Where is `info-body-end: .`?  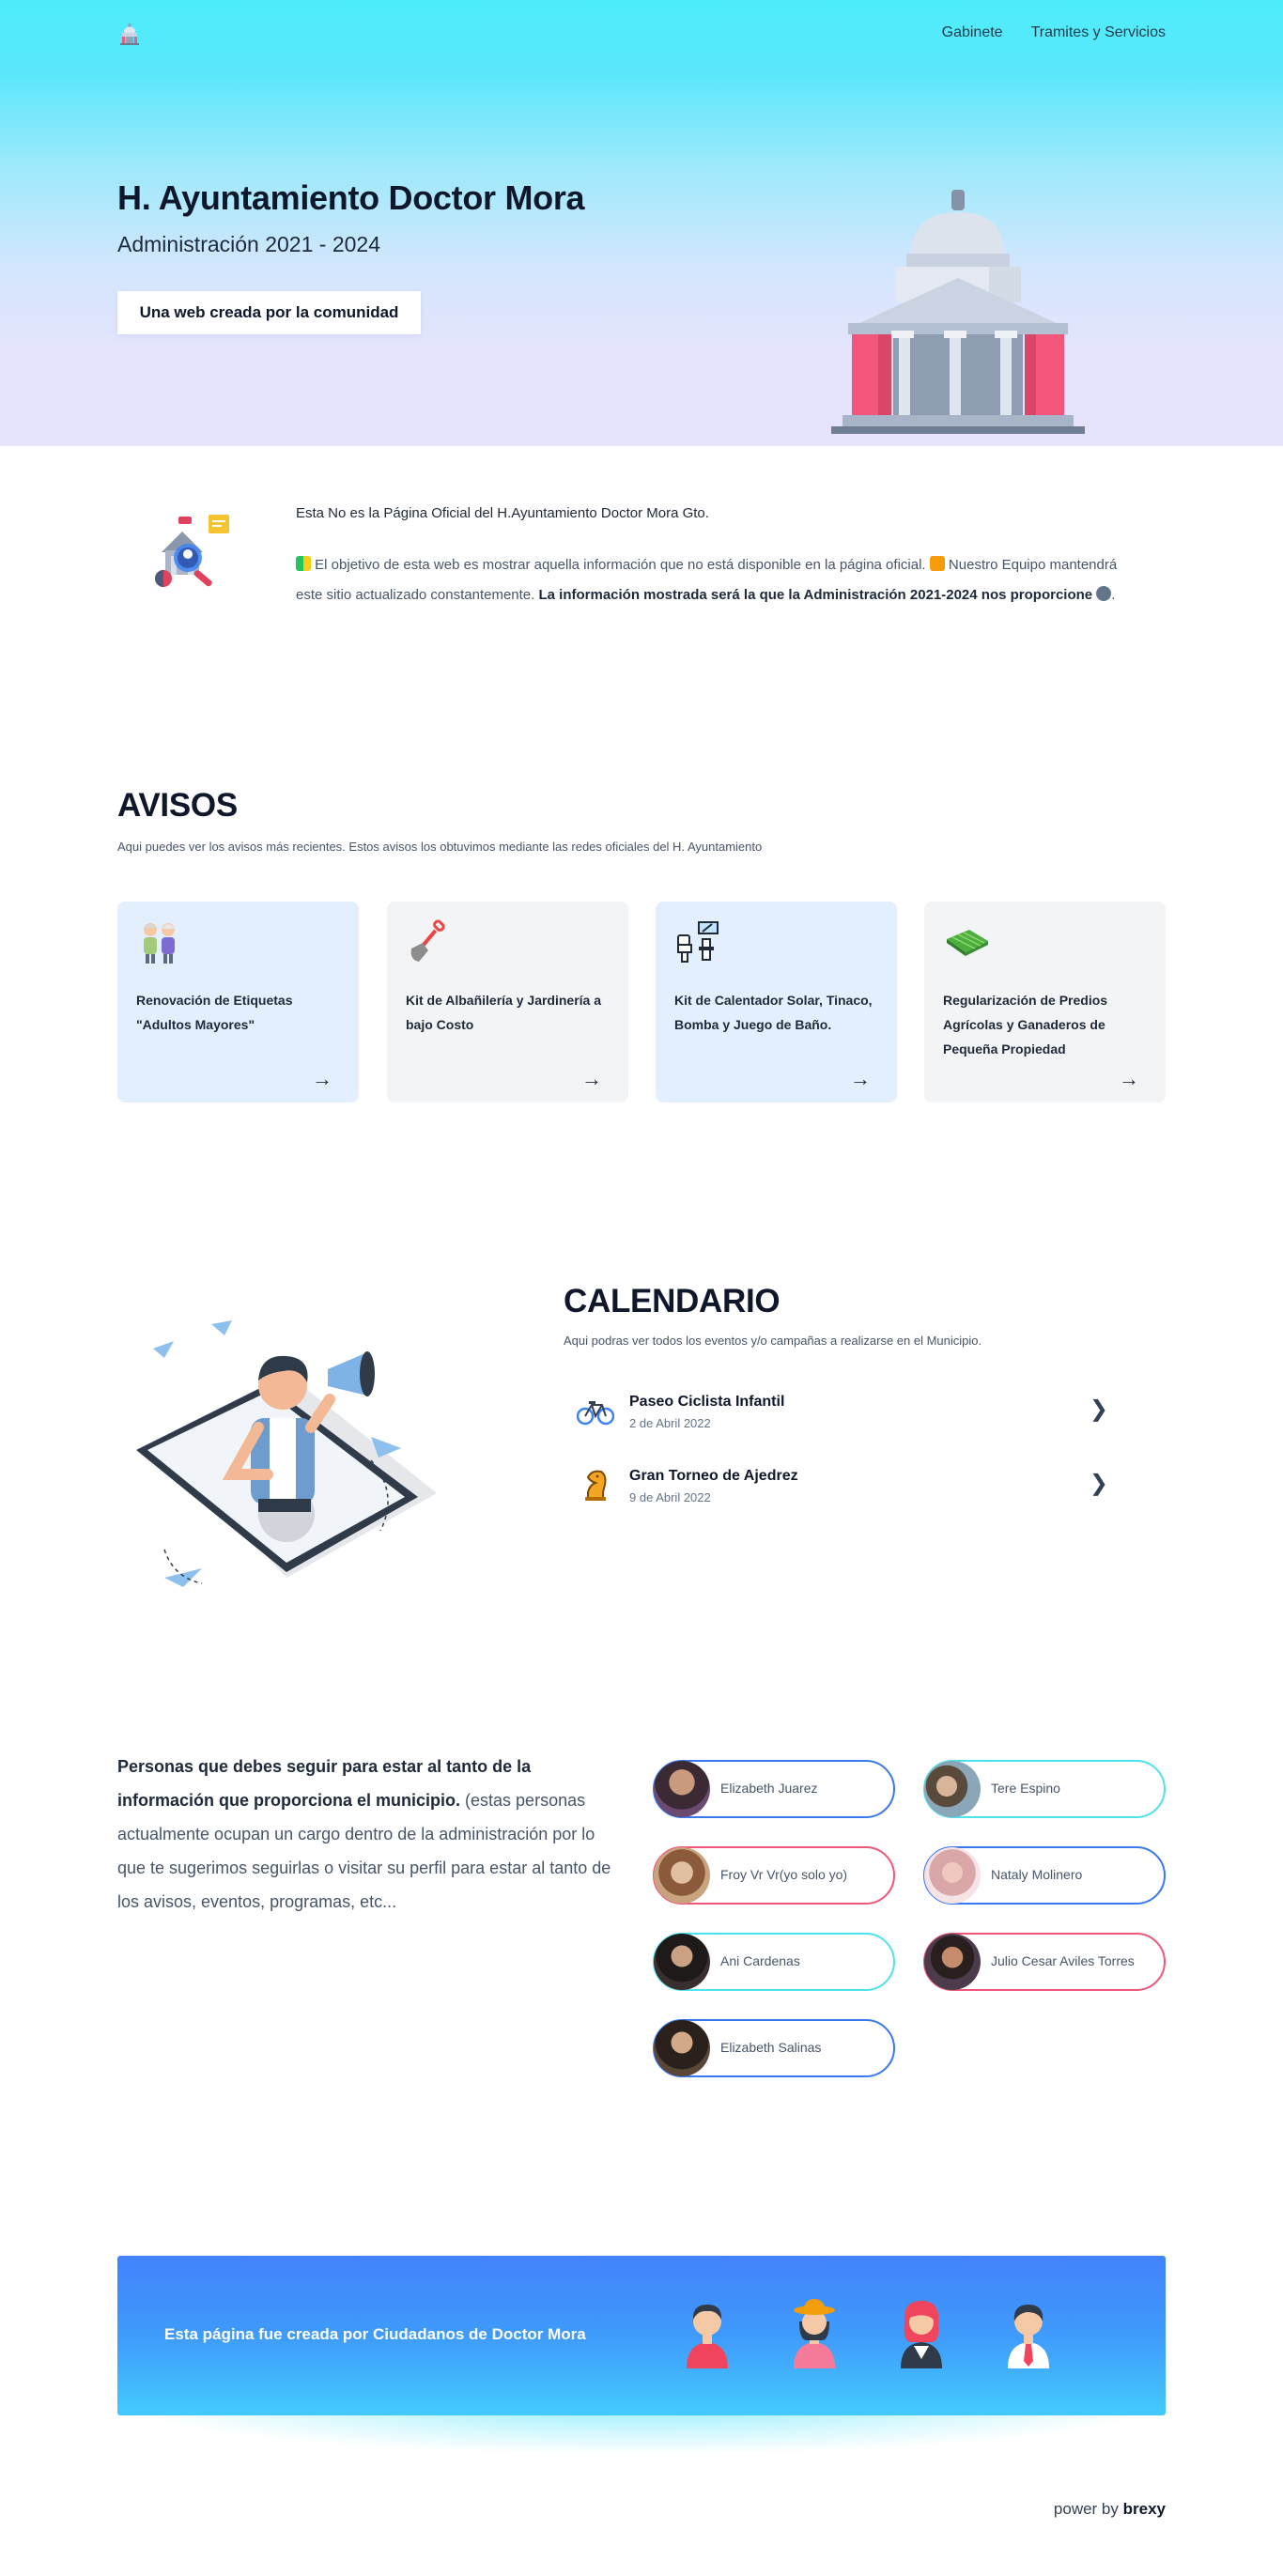
info-body-end: . is located at coordinates (1113, 595).